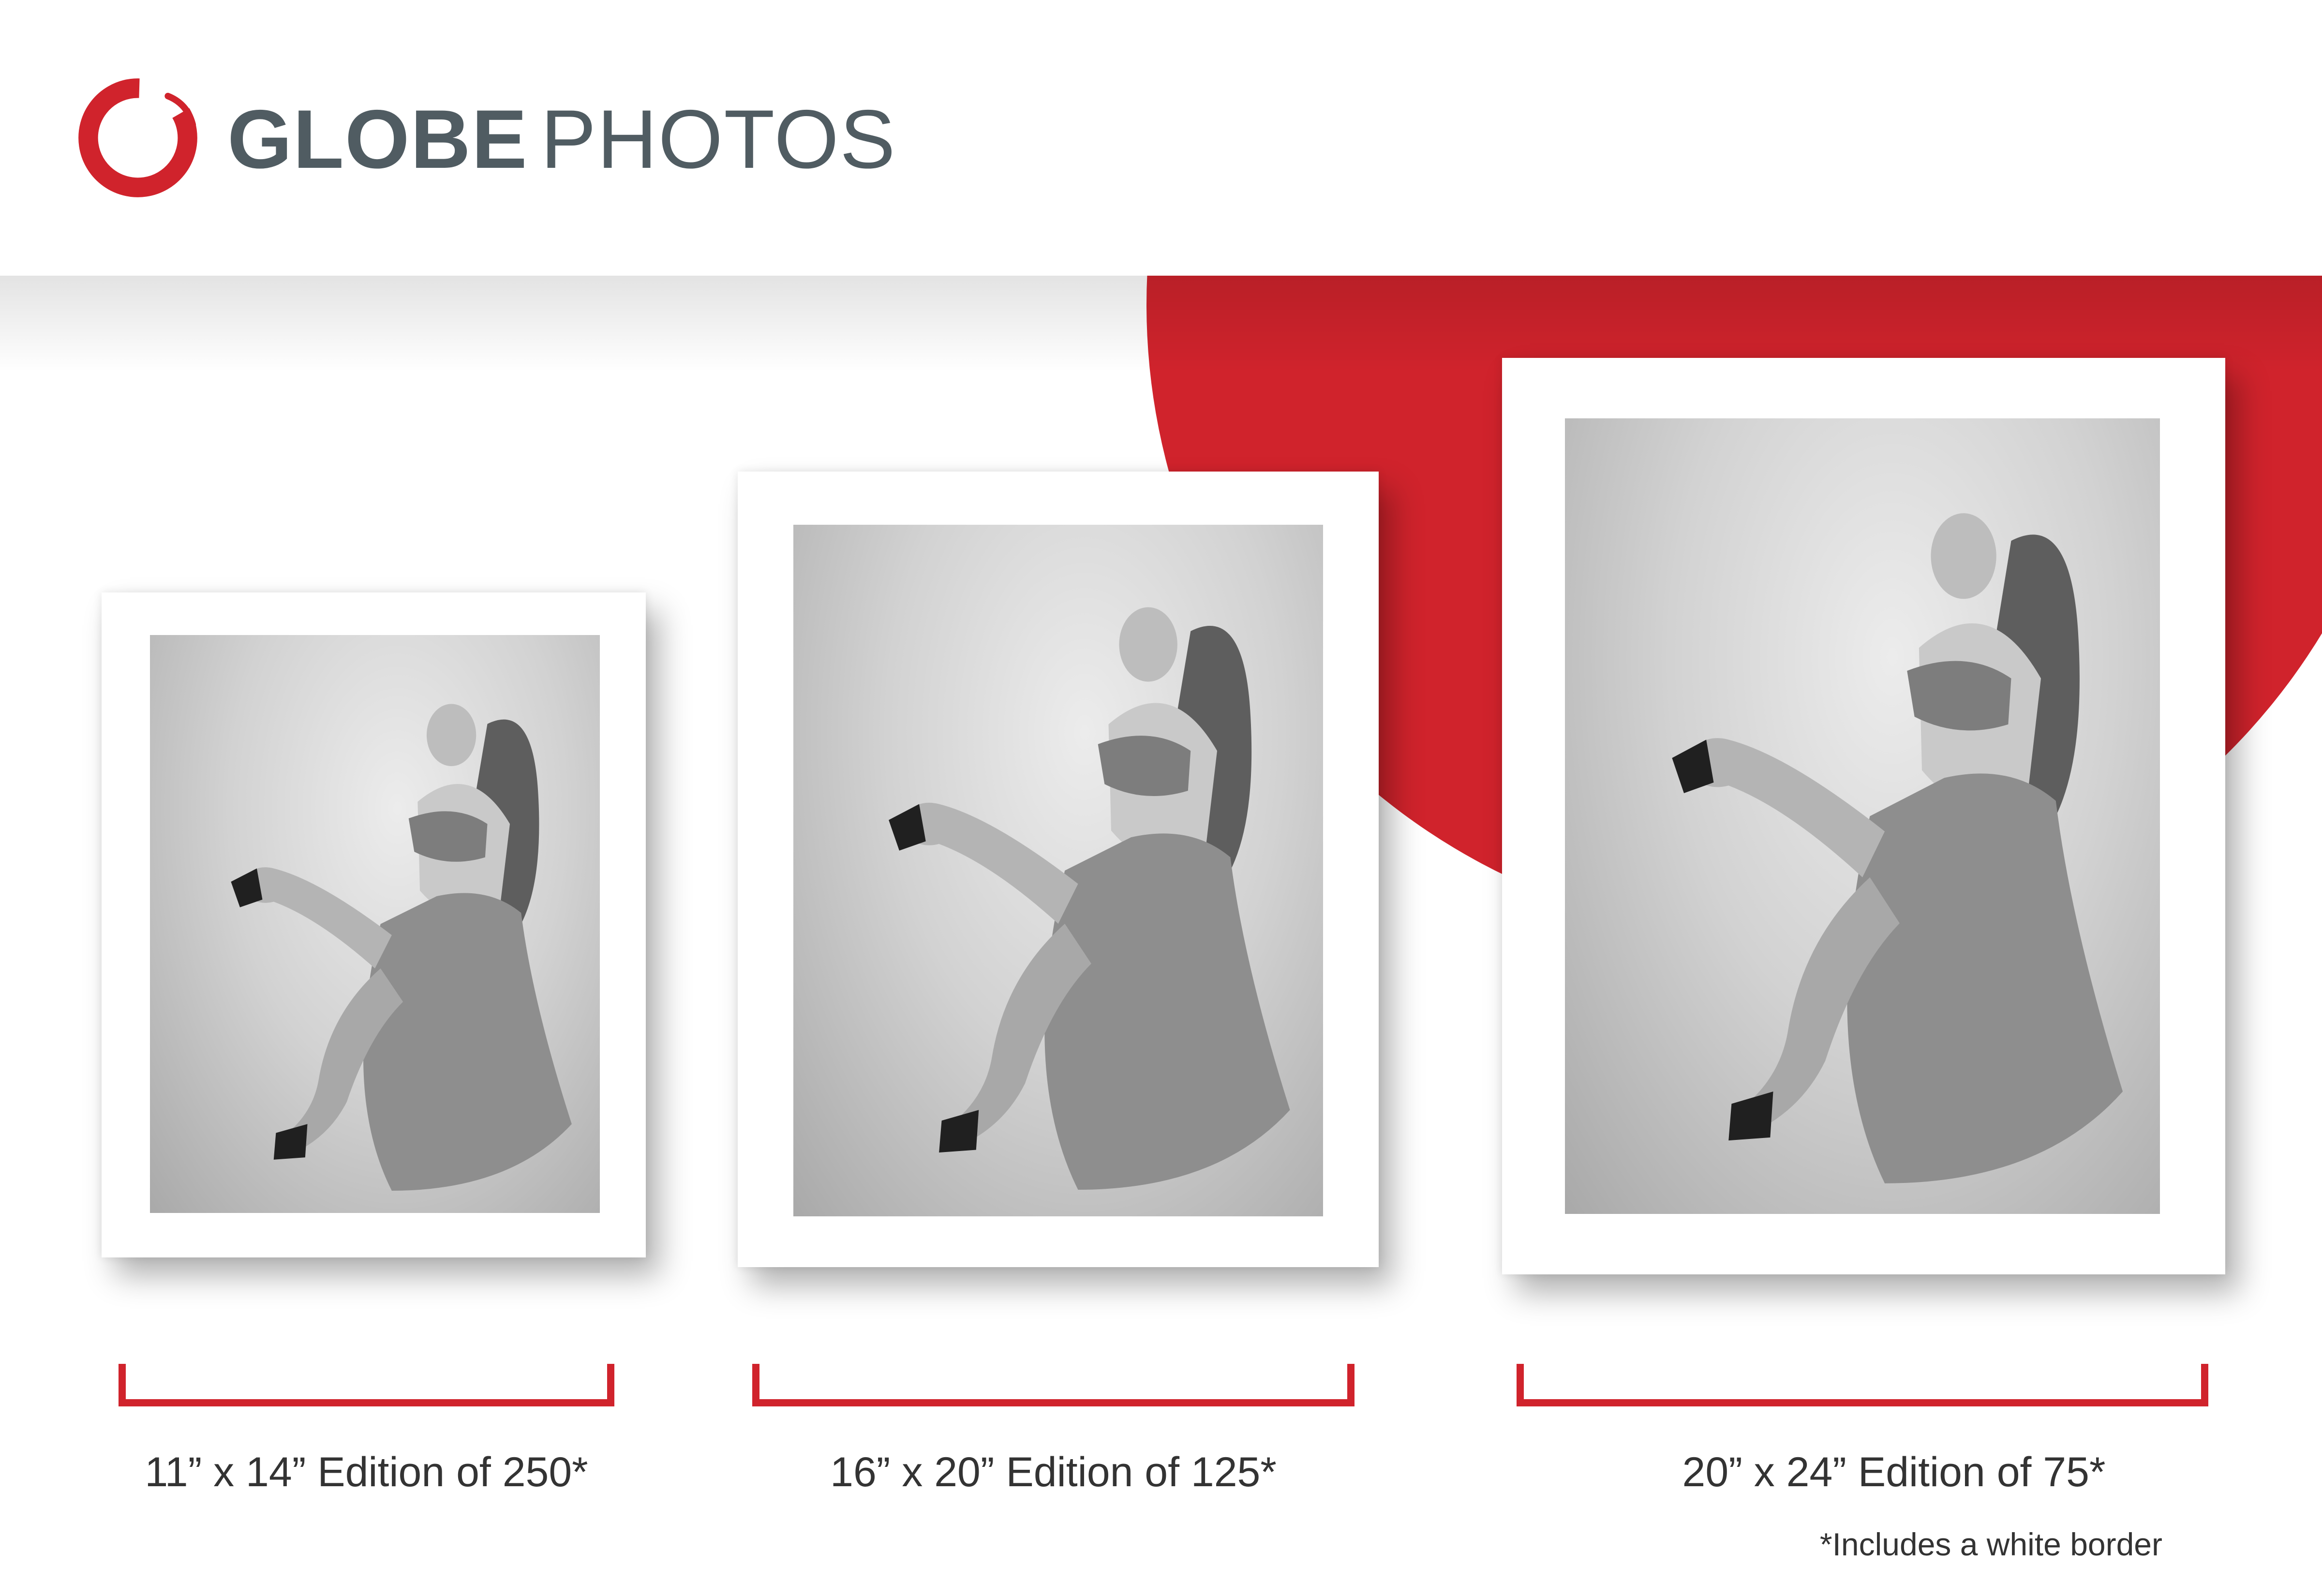 The image size is (2322, 1596). I want to click on edition-label-16x20: 16” x 20” Edition of 125*, so click(1053, 1472).